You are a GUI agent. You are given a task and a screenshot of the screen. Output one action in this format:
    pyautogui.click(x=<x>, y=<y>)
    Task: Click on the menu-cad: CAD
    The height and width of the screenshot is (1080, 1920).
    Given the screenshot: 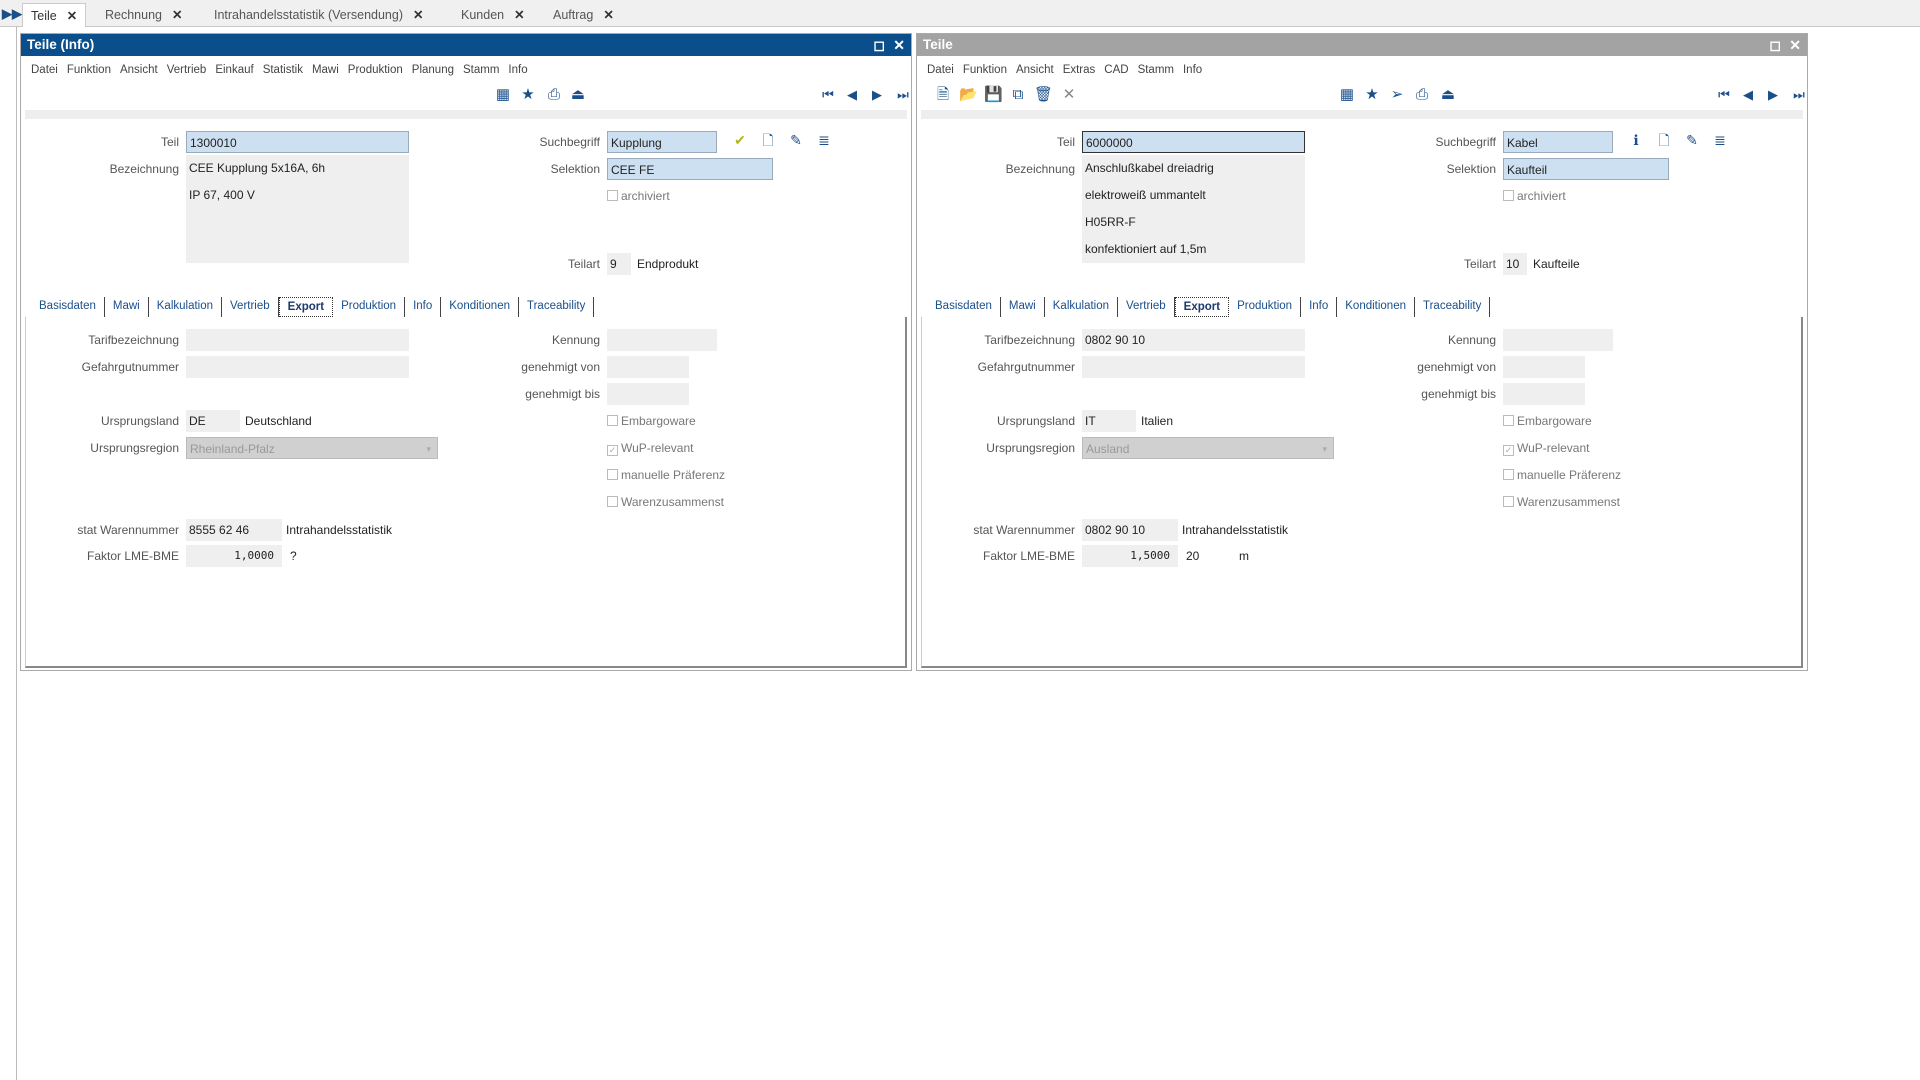 What is the action you would take?
    pyautogui.click(x=1116, y=70)
    